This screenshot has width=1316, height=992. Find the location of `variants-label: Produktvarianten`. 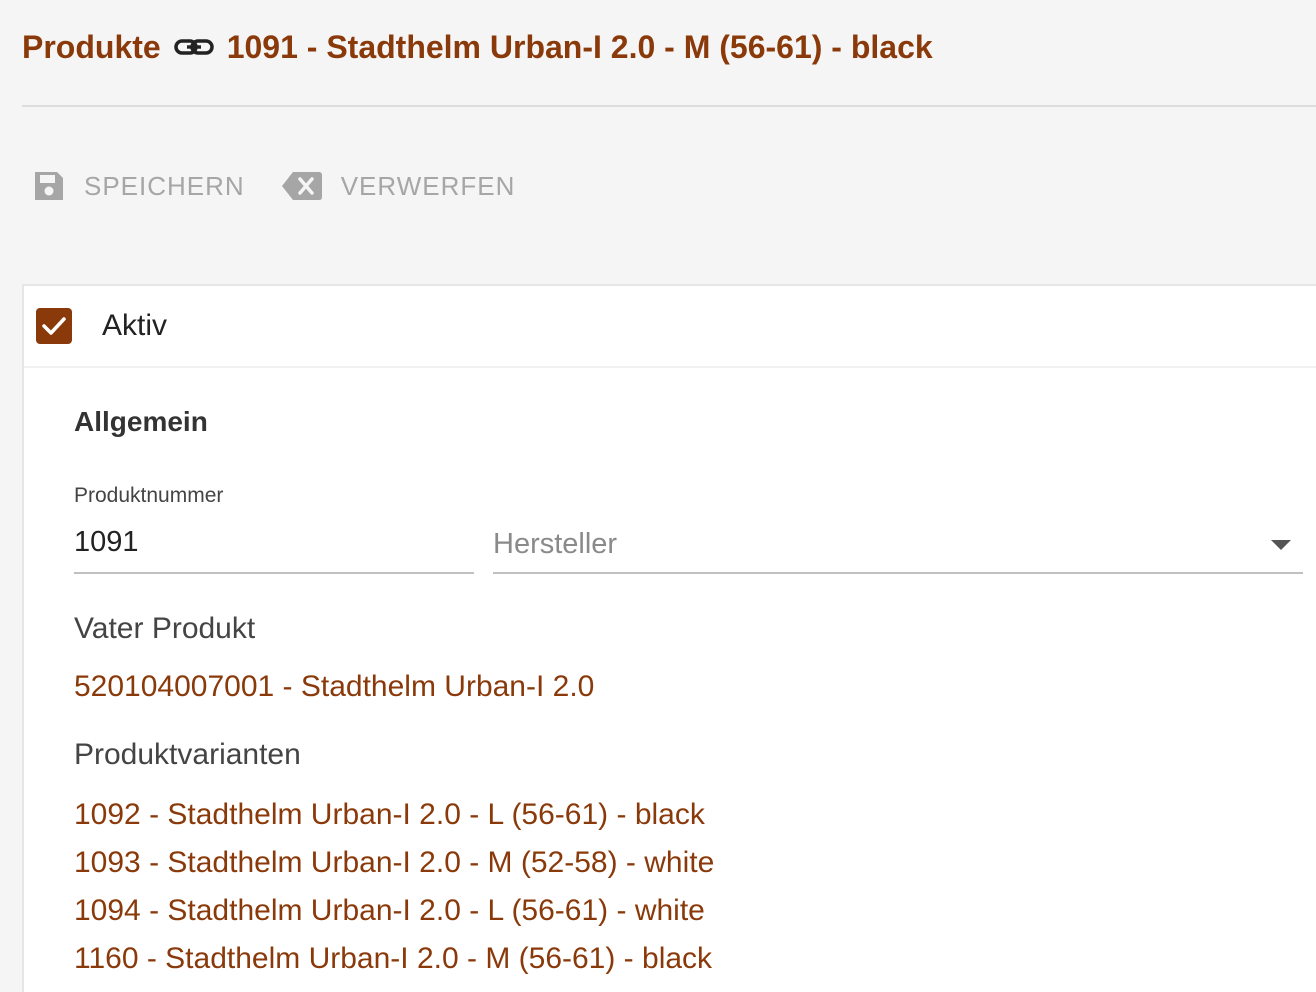

variants-label: Produktvarianten is located at coordinates (187, 754).